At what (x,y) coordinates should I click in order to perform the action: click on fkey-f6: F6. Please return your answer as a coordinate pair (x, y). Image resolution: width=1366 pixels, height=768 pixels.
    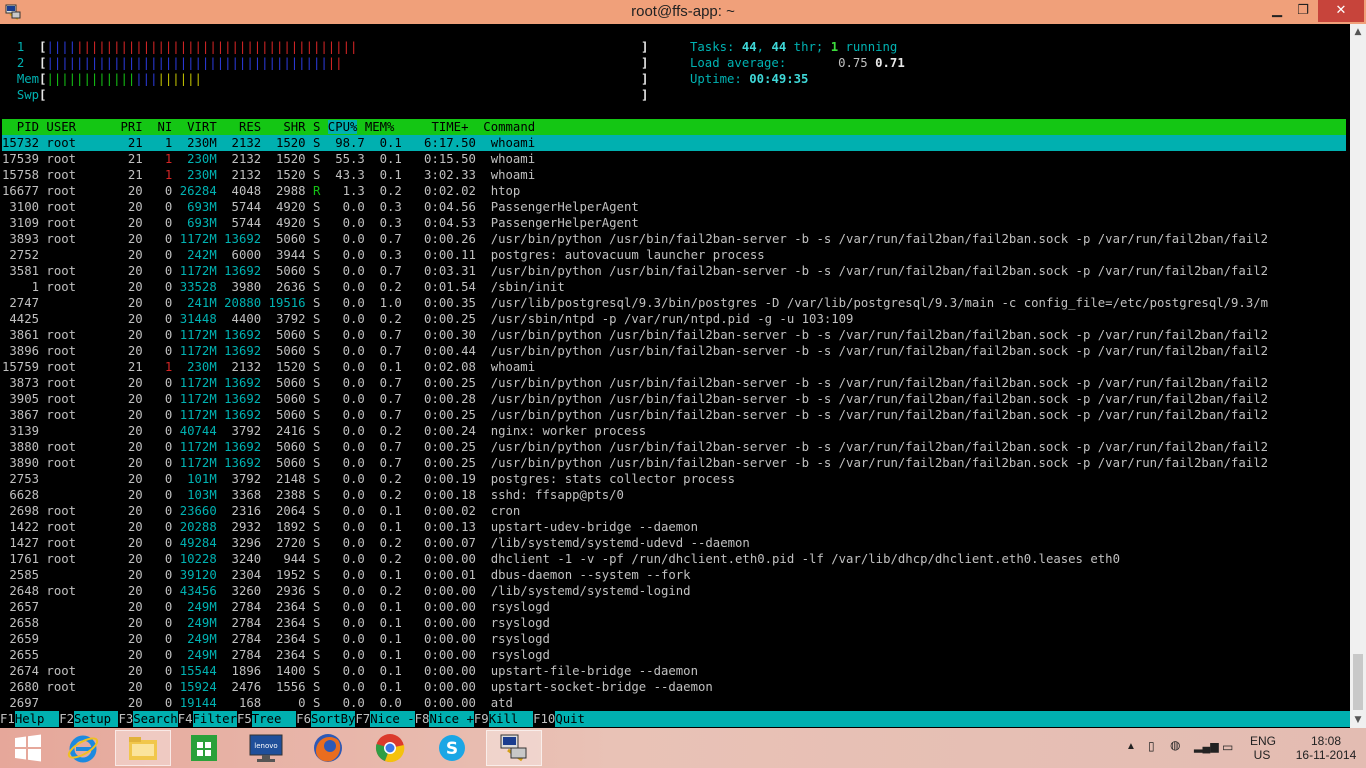
    Looking at the image, I should click on (303, 719).